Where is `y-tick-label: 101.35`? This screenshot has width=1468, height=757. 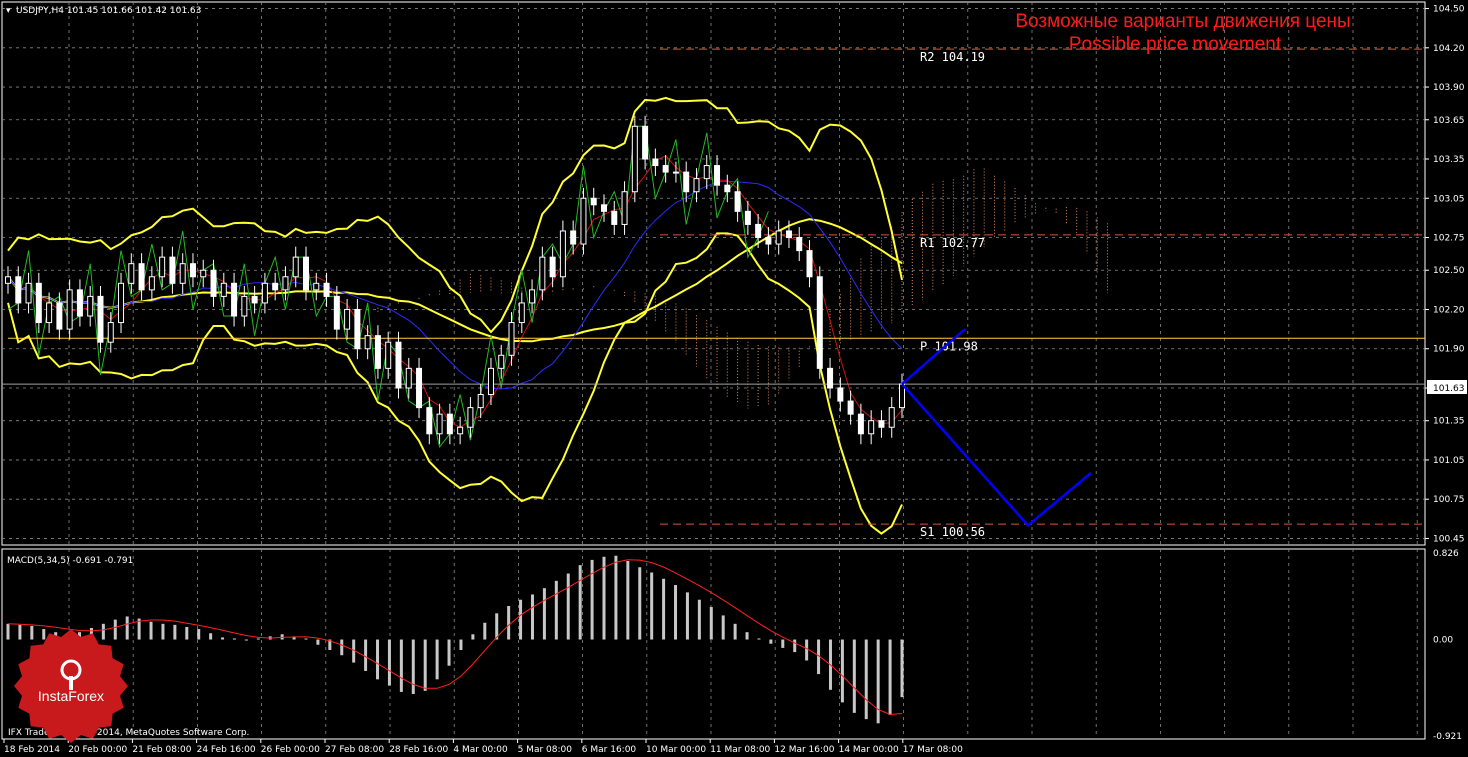
y-tick-label: 101.35 is located at coordinates (1449, 422).